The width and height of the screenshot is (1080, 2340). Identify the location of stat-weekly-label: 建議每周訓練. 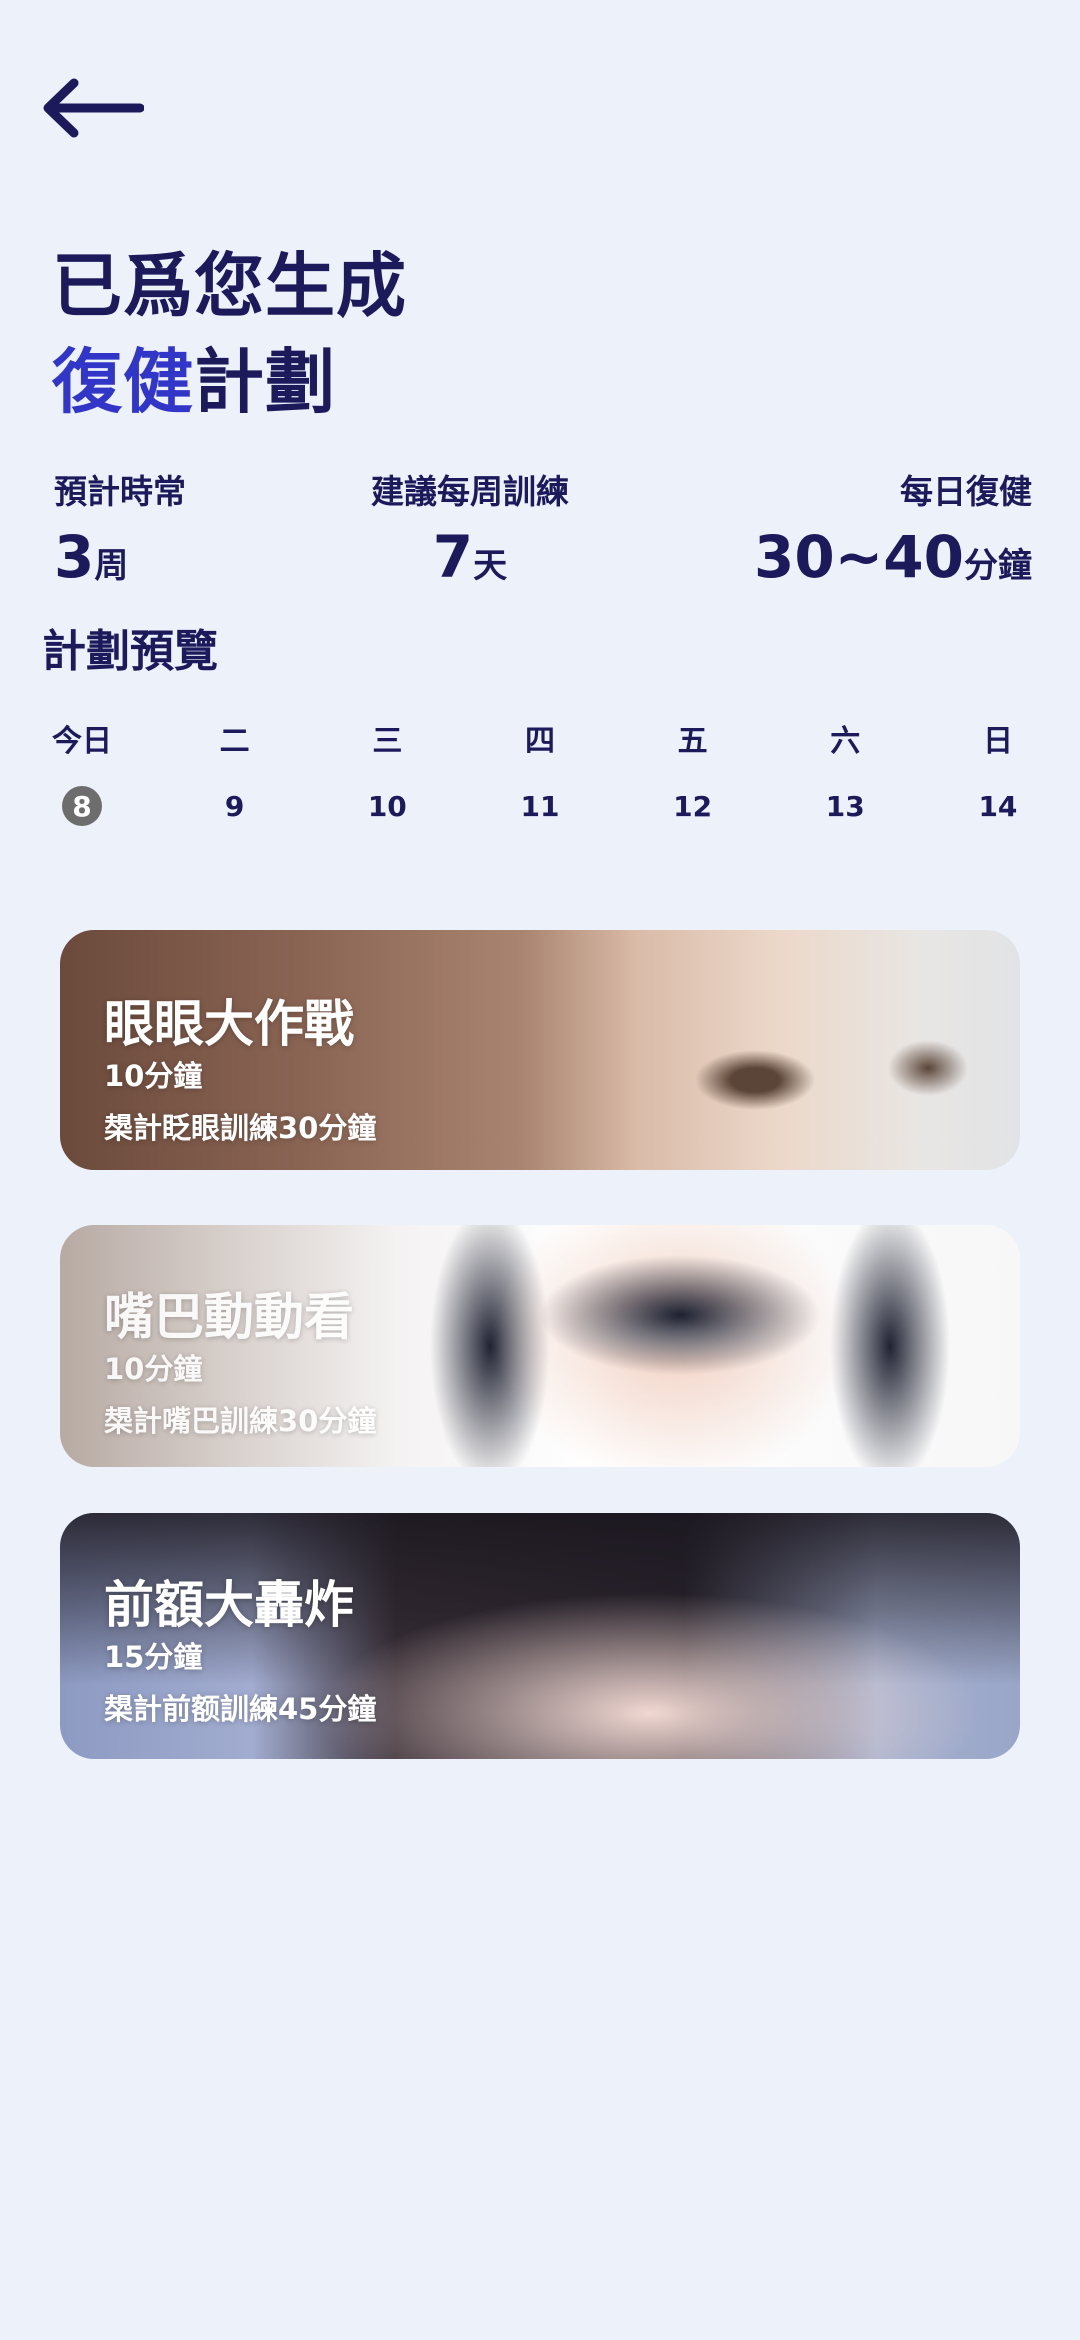
(469, 491).